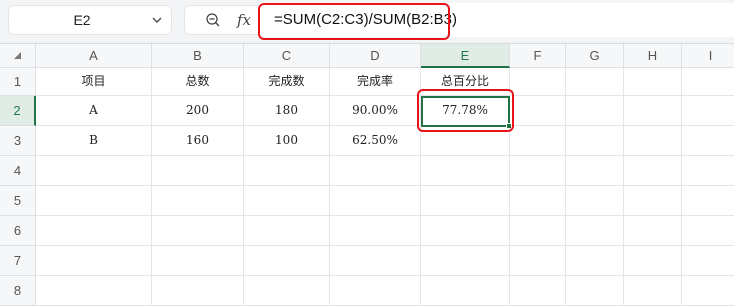  I want to click on cell-a1: 项目, so click(94, 82).